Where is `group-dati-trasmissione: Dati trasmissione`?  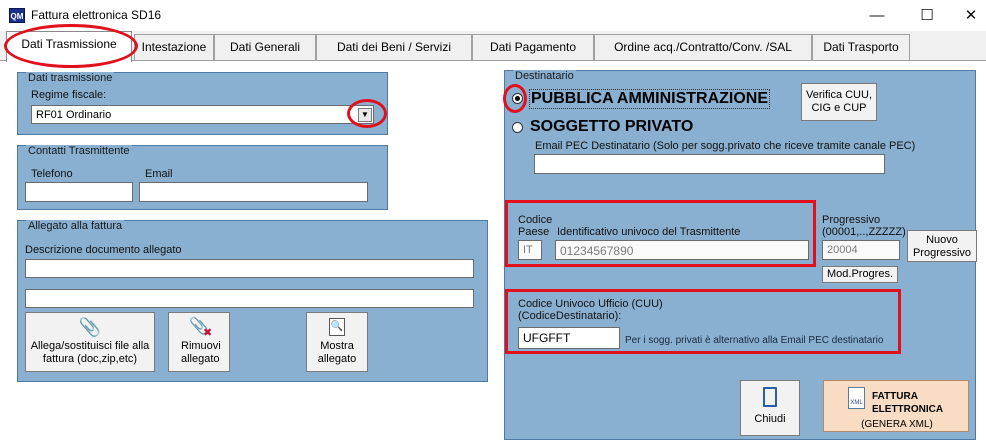 group-dati-trasmissione: Dati trasmissione is located at coordinates (202, 103).